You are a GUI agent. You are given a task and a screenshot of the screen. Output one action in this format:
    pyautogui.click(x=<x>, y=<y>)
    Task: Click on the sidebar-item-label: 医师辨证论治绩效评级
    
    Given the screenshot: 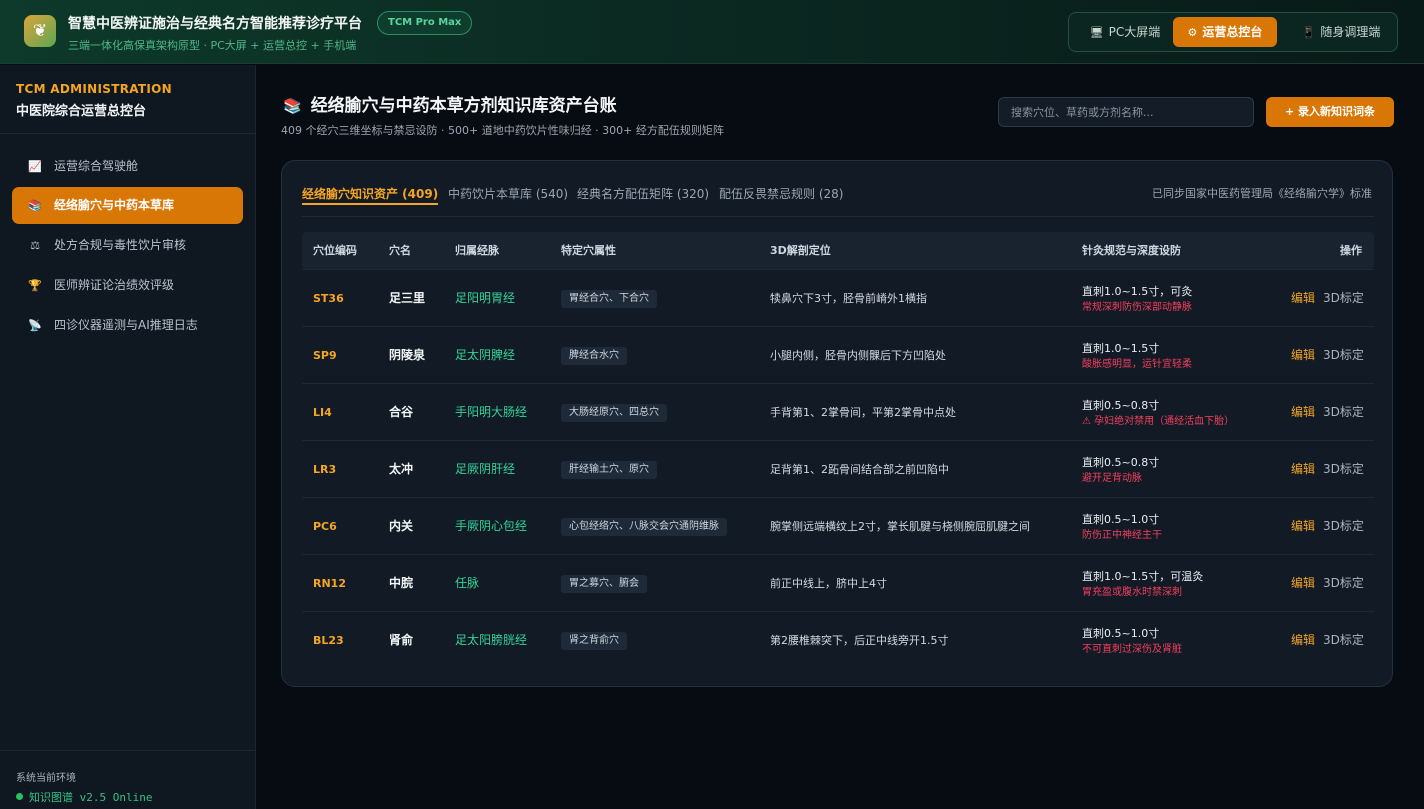 What is the action you would take?
    pyautogui.click(x=114, y=285)
    